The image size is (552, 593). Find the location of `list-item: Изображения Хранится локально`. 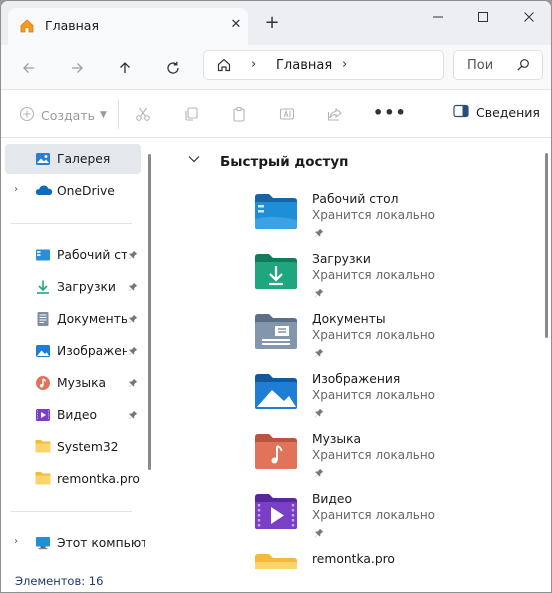

list-item: Изображения Хранится локально is located at coordinates (389, 402).